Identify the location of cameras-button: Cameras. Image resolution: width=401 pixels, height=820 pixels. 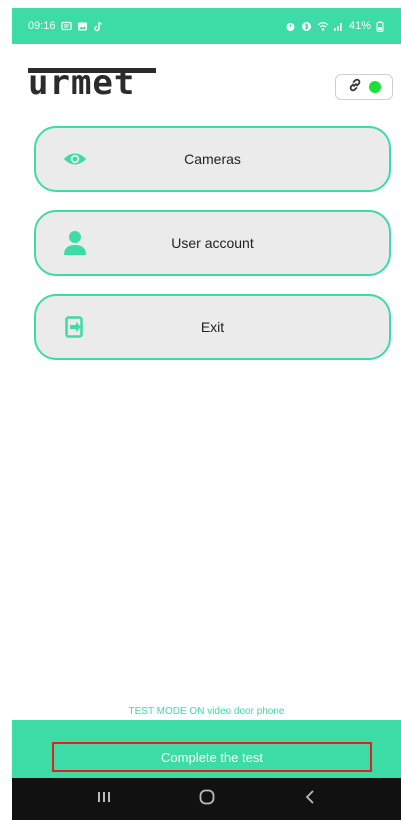
(212, 159).